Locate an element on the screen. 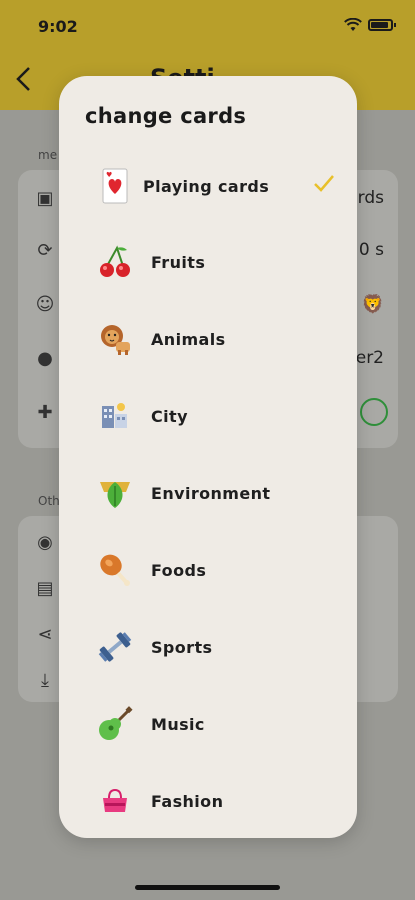 This screenshot has height=900, width=415. city-icon is located at coordinates (115, 416).